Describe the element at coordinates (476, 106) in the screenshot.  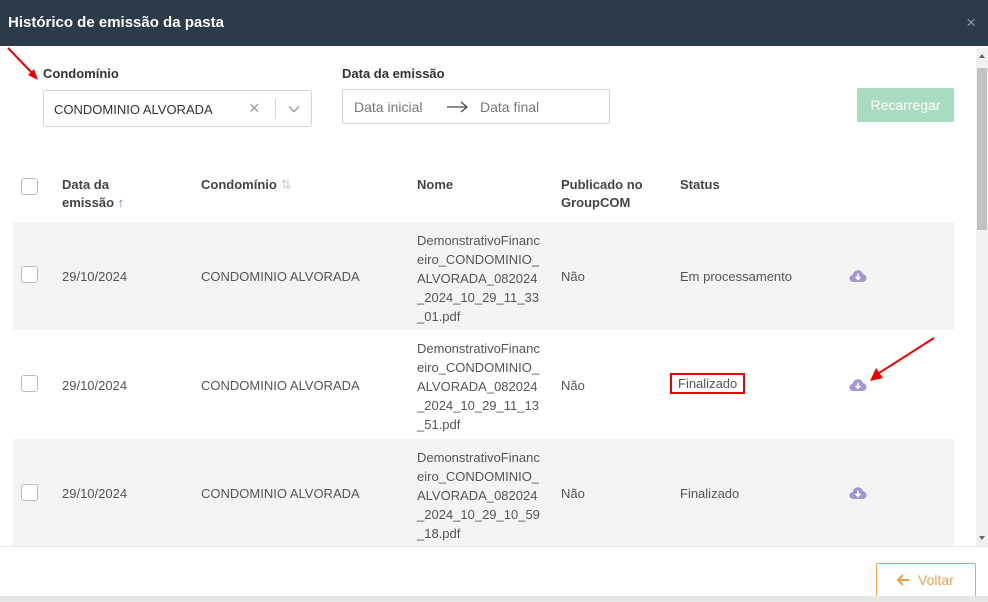
I see `date-range-input: Data inicial Data final` at that location.